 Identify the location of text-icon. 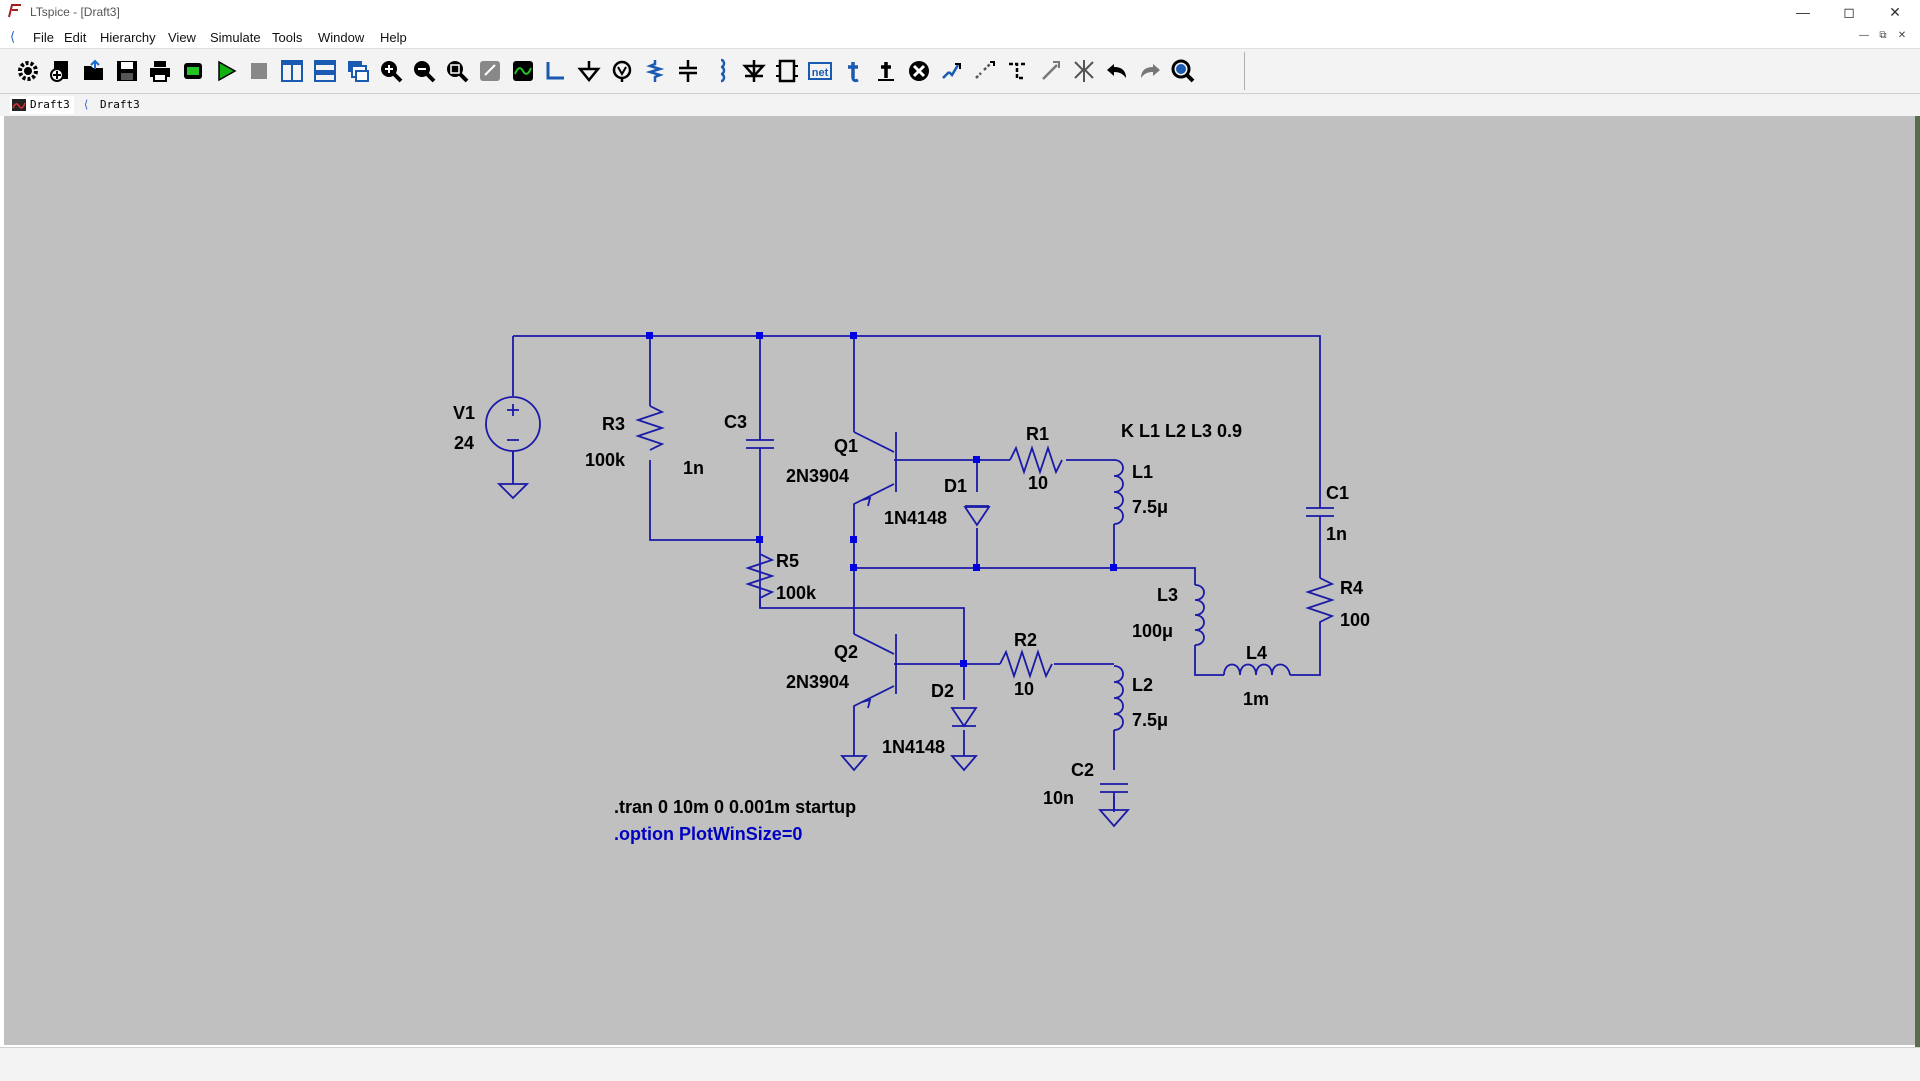
(886, 71).